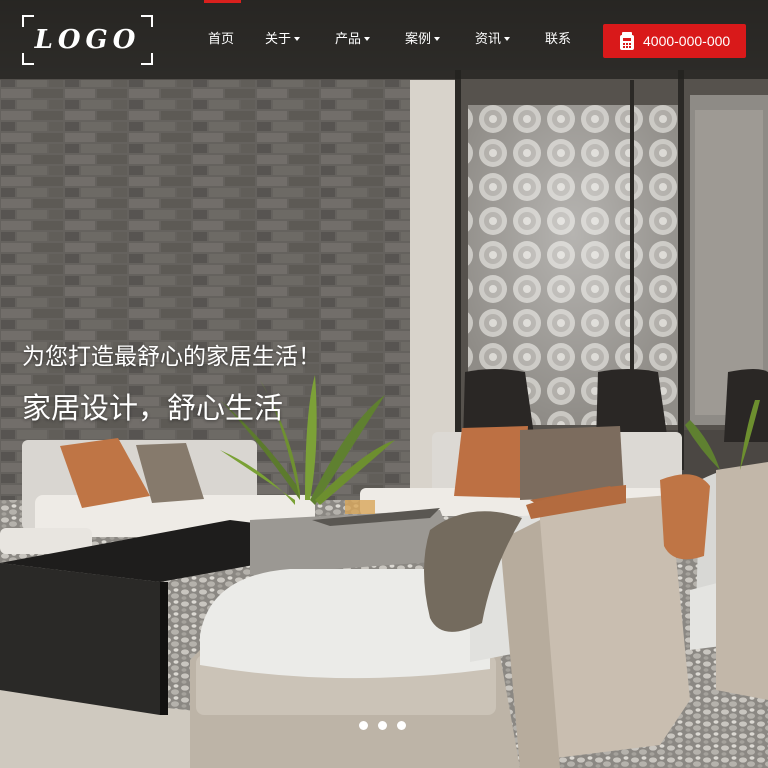  I want to click on nav-item-label: 首页, so click(221, 39).